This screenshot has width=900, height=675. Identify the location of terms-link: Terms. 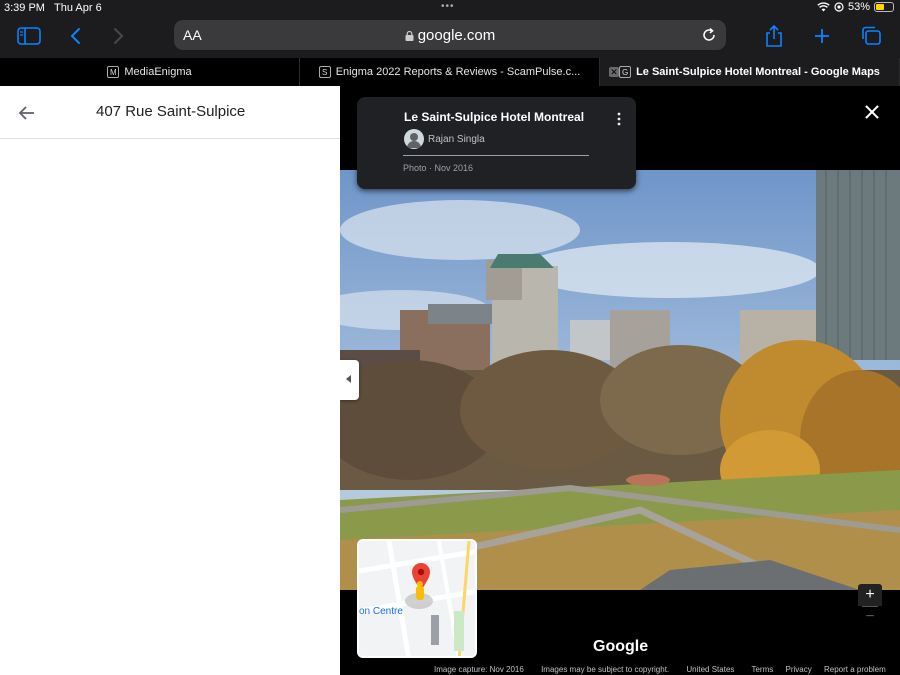
(762, 669).